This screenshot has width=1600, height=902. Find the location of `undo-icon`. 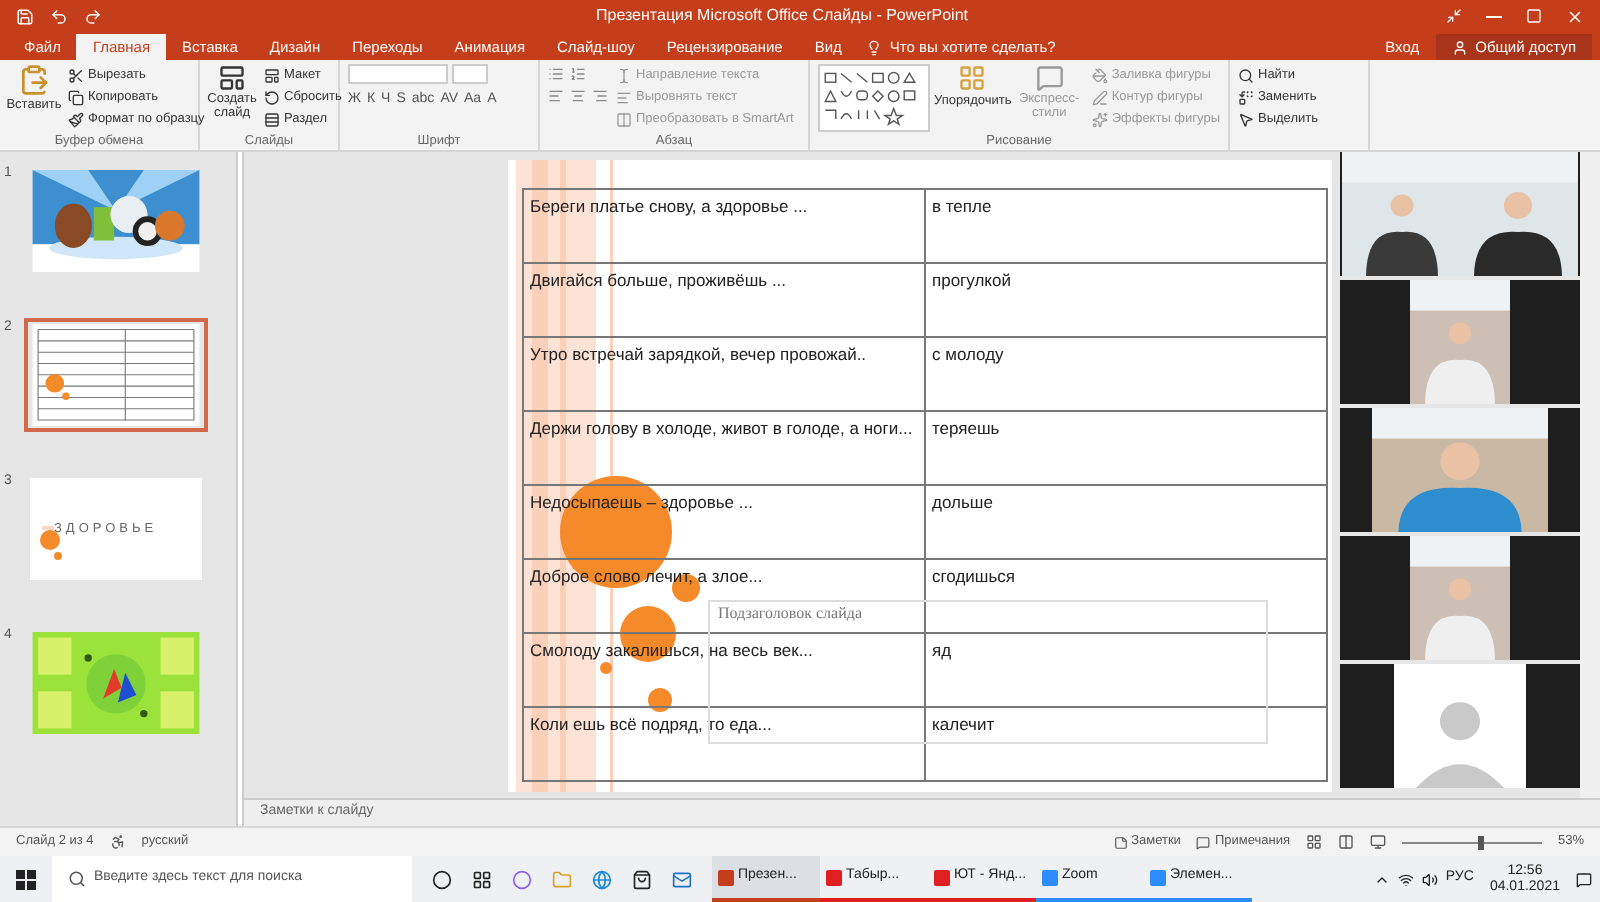

undo-icon is located at coordinates (59, 16).